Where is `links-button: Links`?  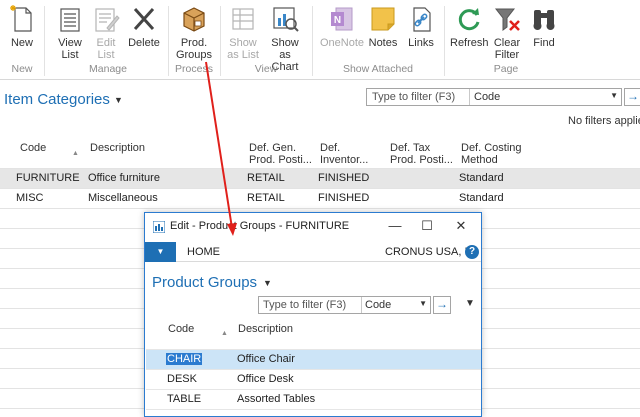
links-button: Links is located at coordinates (421, 26).